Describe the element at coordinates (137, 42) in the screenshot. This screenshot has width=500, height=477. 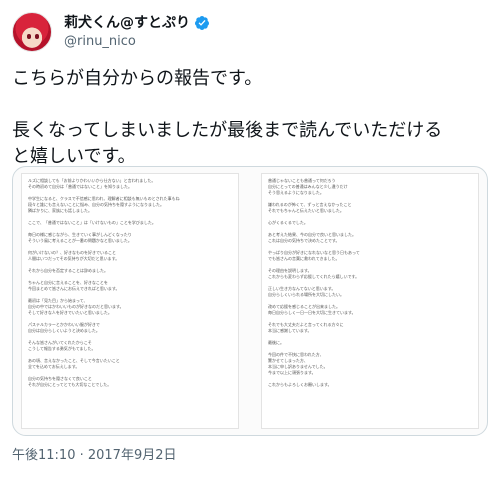
I see `user-handle: @rinu_nico` at that location.